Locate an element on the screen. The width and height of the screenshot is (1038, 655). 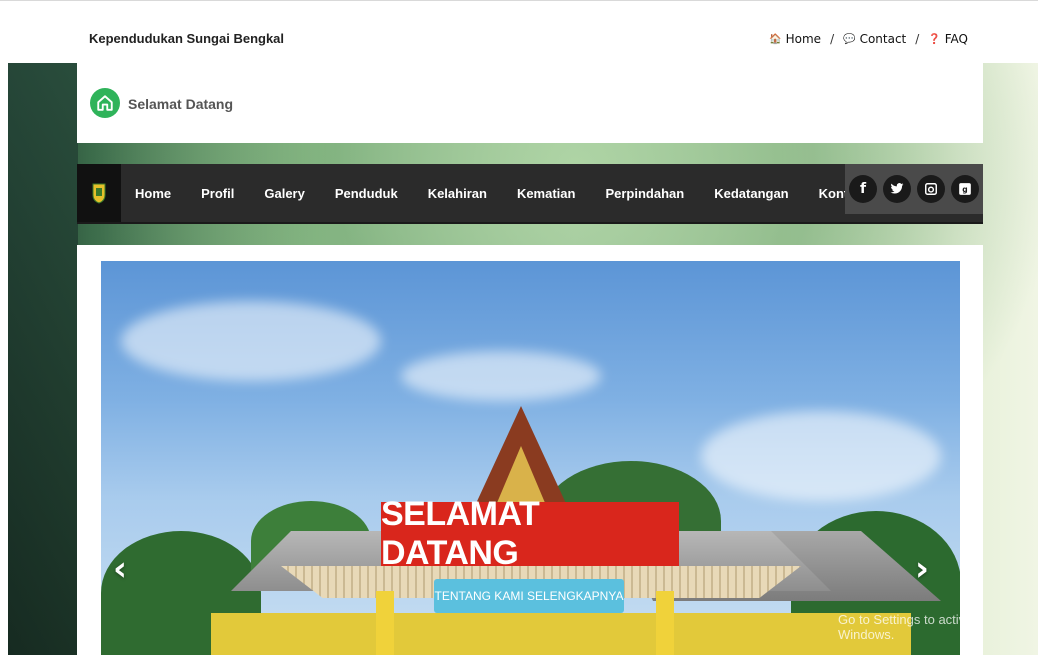
nav-item-perpindahan: Perpindahan is located at coordinates (644, 193).